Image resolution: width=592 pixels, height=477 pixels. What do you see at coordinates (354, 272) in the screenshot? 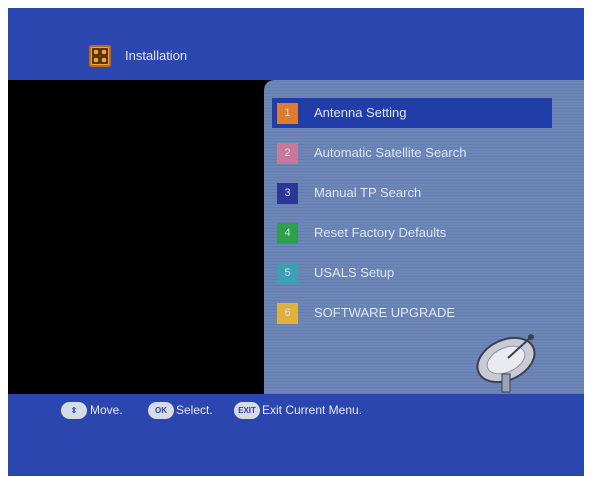
I see `menu-item-label: USALS Setup` at bounding box center [354, 272].